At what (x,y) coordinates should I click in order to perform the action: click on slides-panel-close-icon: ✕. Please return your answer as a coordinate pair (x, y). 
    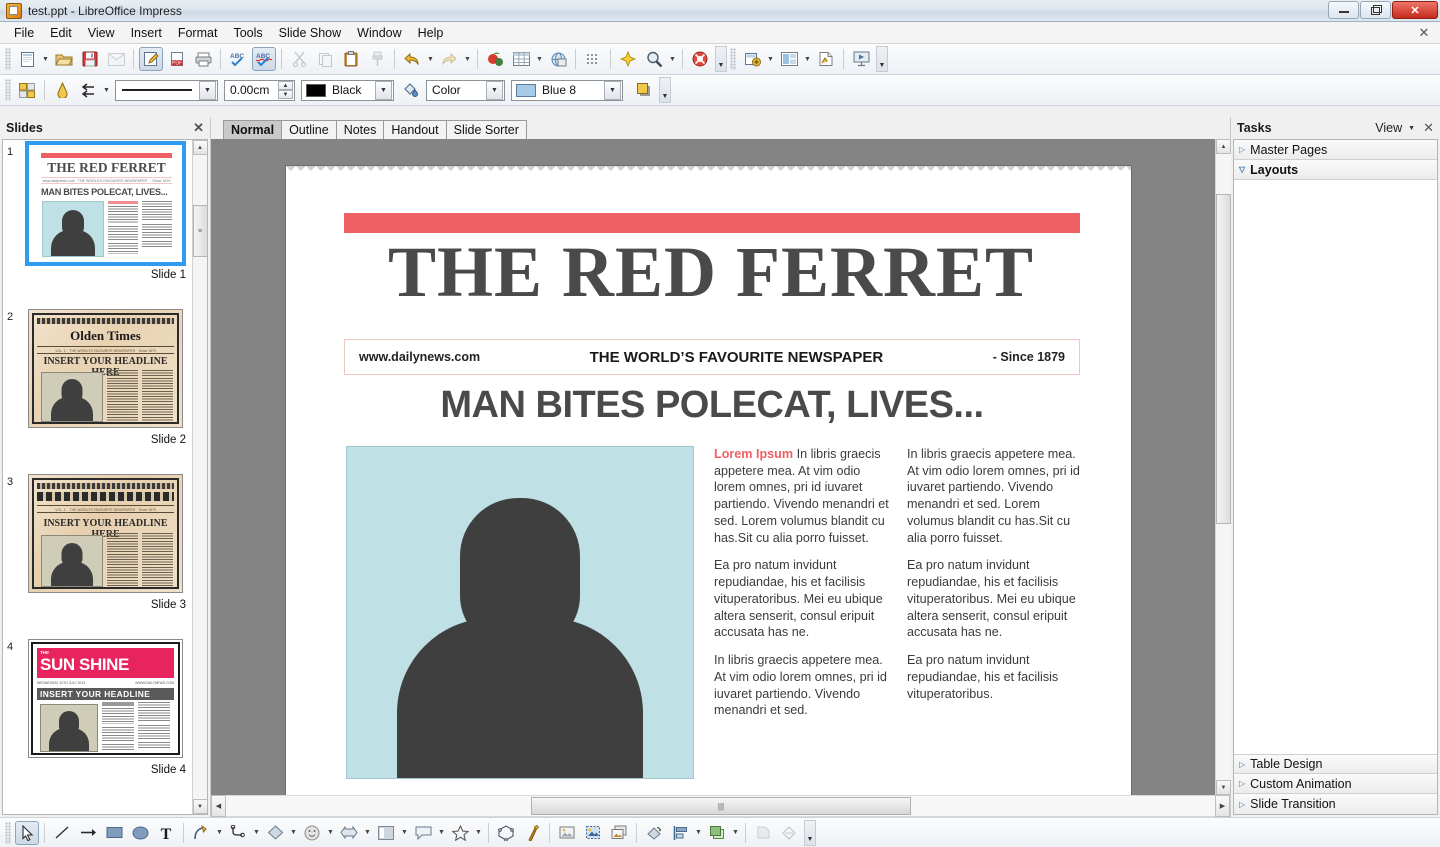
    Looking at the image, I should click on (198, 128).